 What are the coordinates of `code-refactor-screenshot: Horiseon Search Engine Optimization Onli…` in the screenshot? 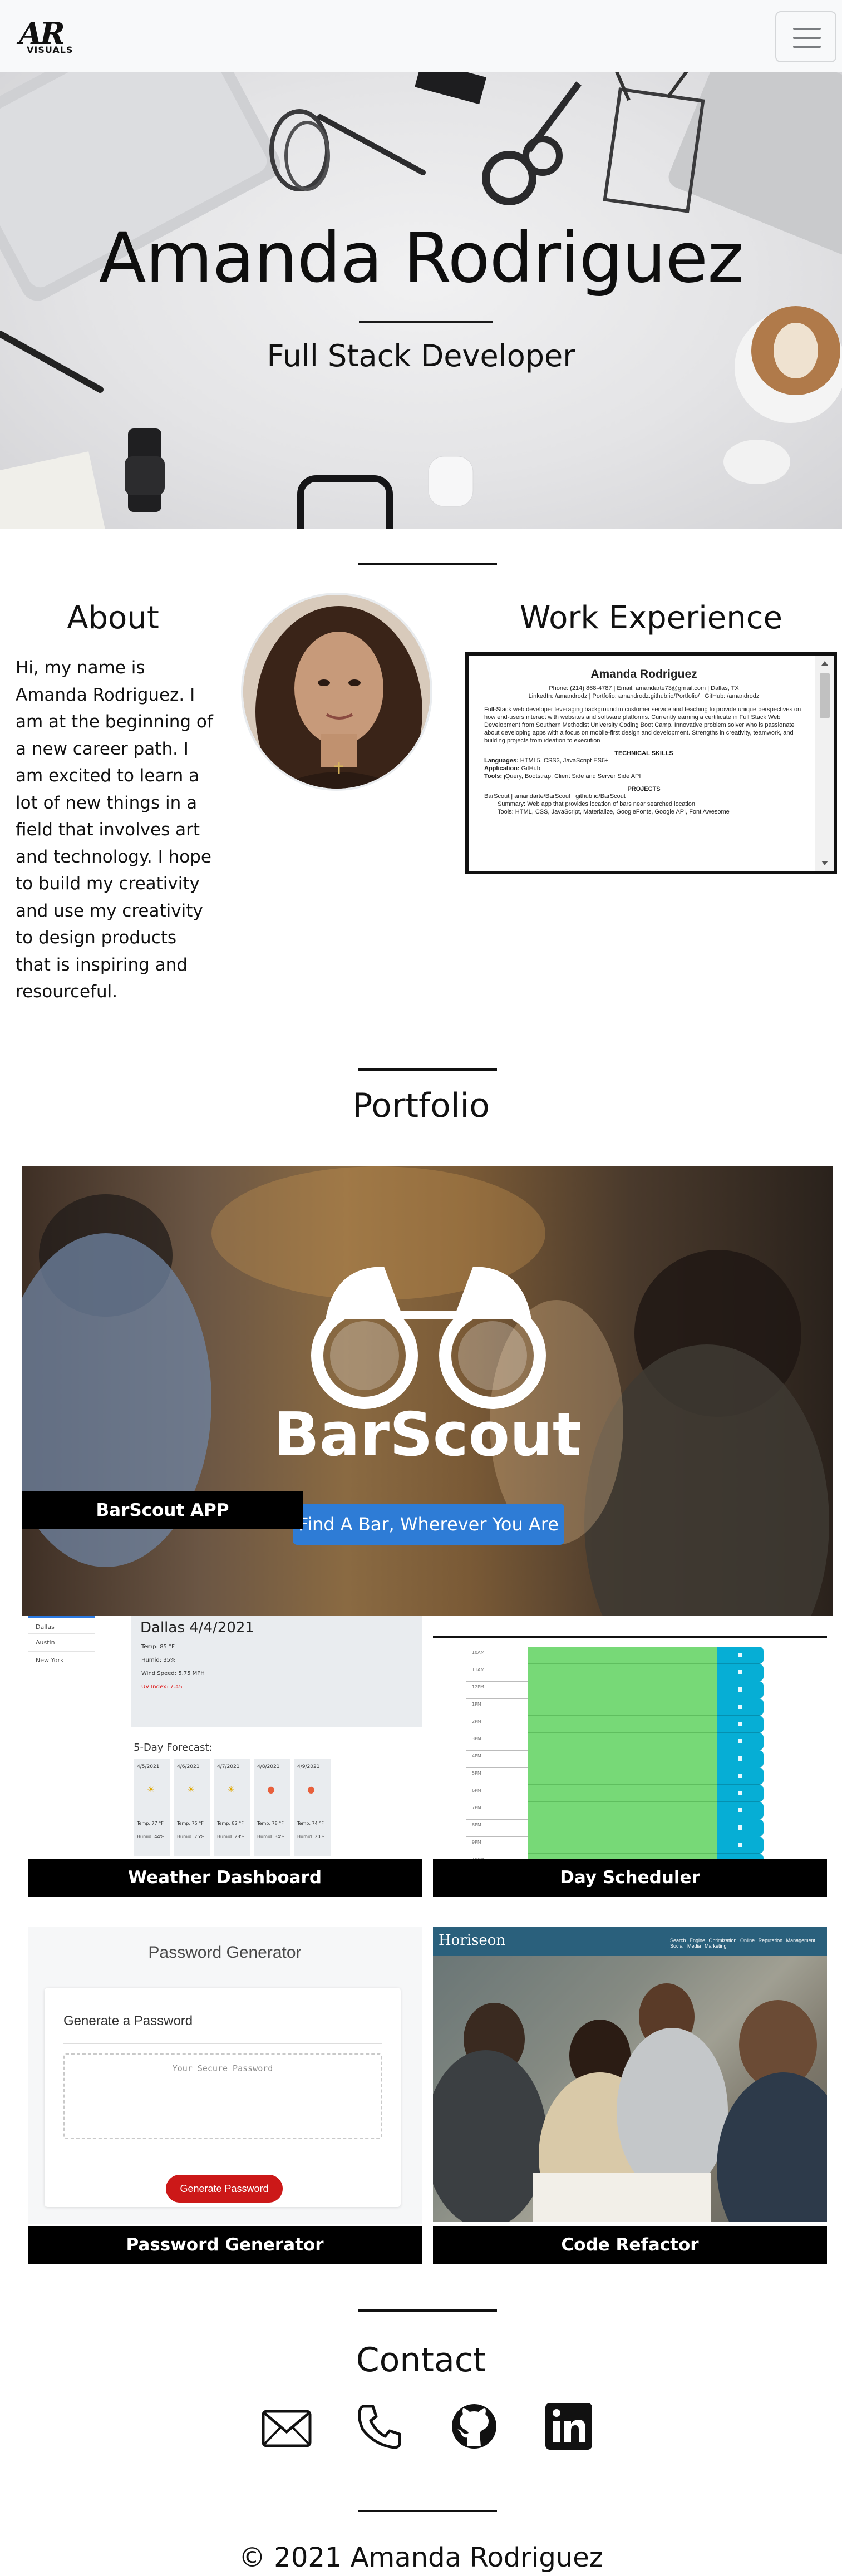 It's located at (630, 2075).